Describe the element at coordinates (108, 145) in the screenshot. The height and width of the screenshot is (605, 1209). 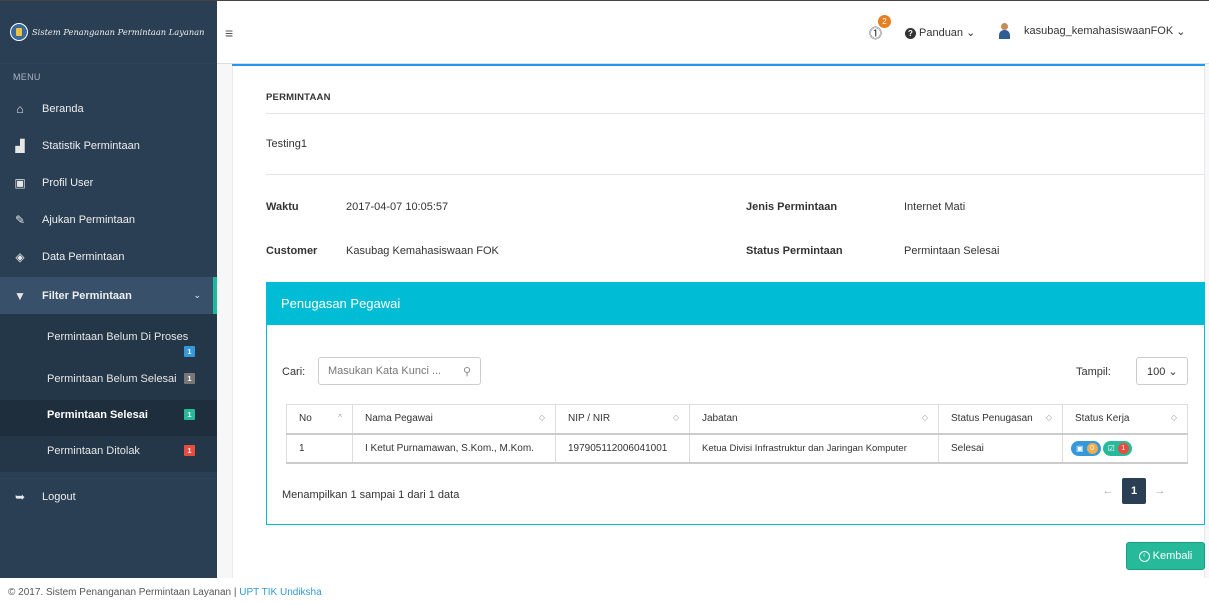
I see `sidebar-item-statistik: ▟ Statistik Permintaan` at that location.